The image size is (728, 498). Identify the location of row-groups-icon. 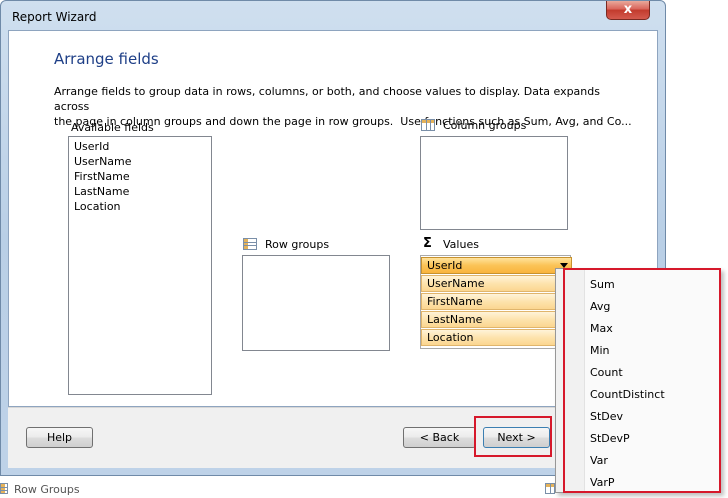
(250, 244).